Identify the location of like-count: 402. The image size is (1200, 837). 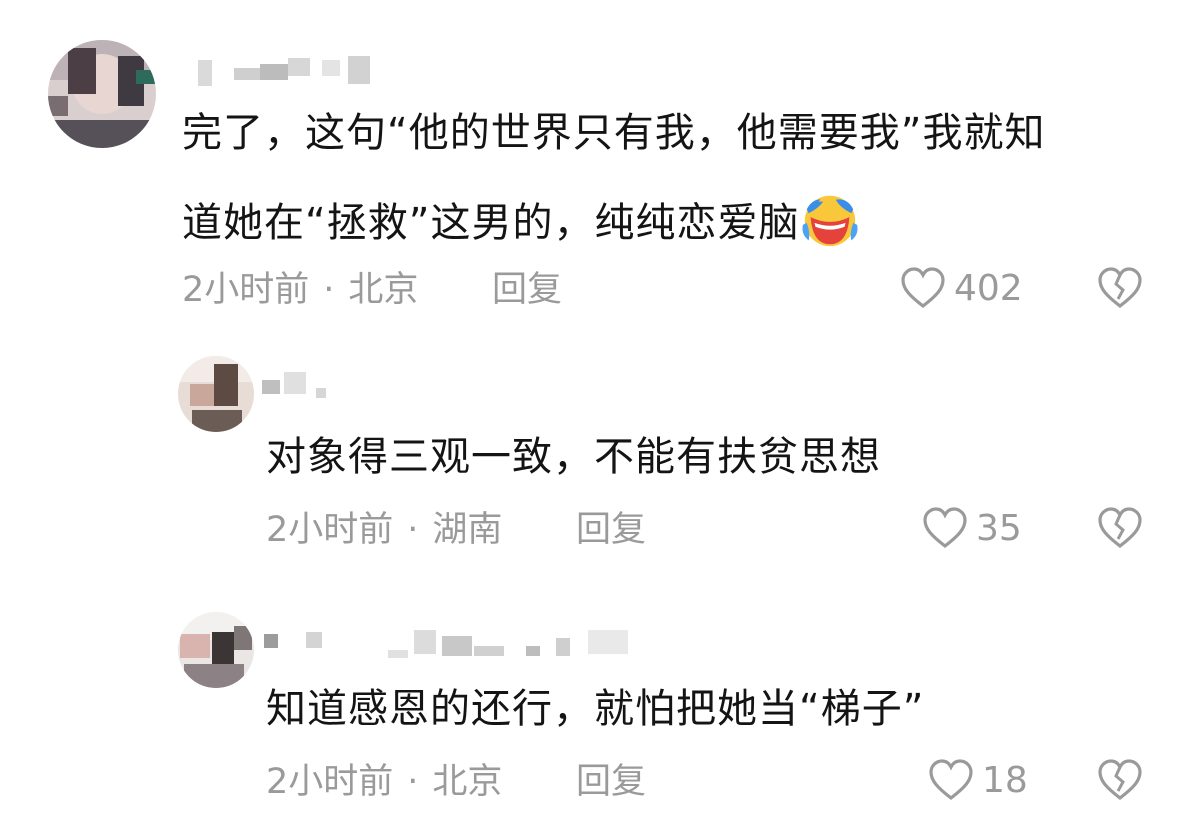
(988, 288).